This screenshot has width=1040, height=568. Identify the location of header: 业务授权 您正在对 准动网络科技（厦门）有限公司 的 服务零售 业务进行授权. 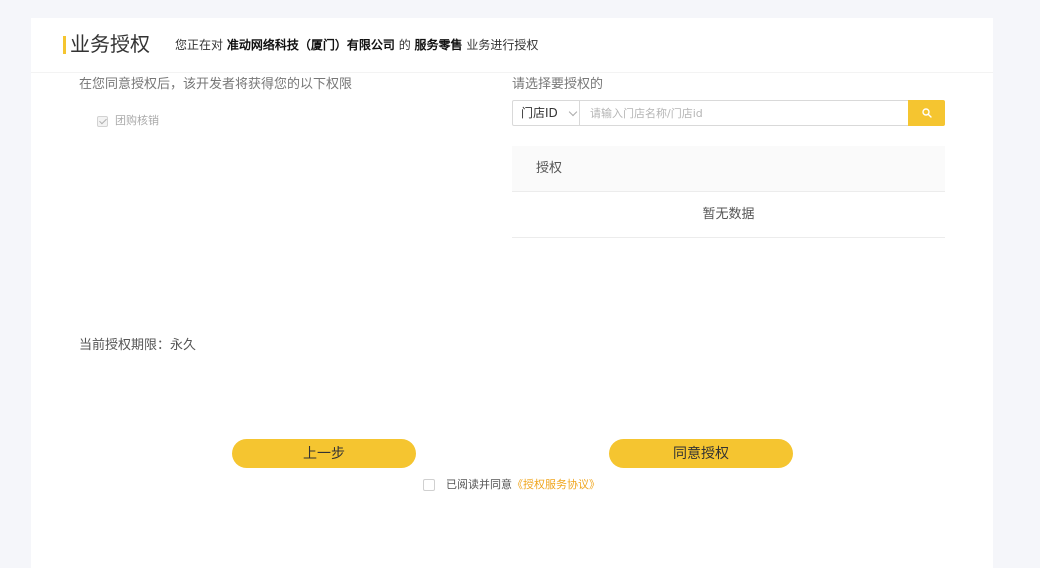
(512, 45).